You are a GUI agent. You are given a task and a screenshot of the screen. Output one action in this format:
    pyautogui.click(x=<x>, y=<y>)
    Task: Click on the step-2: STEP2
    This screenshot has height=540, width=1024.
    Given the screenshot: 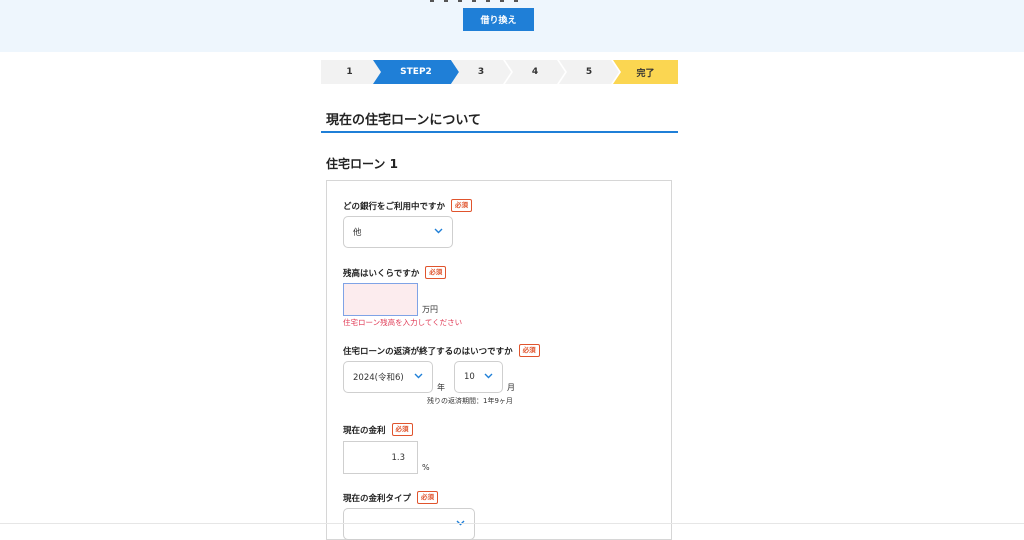 What is the action you would take?
    pyautogui.click(x=416, y=72)
    